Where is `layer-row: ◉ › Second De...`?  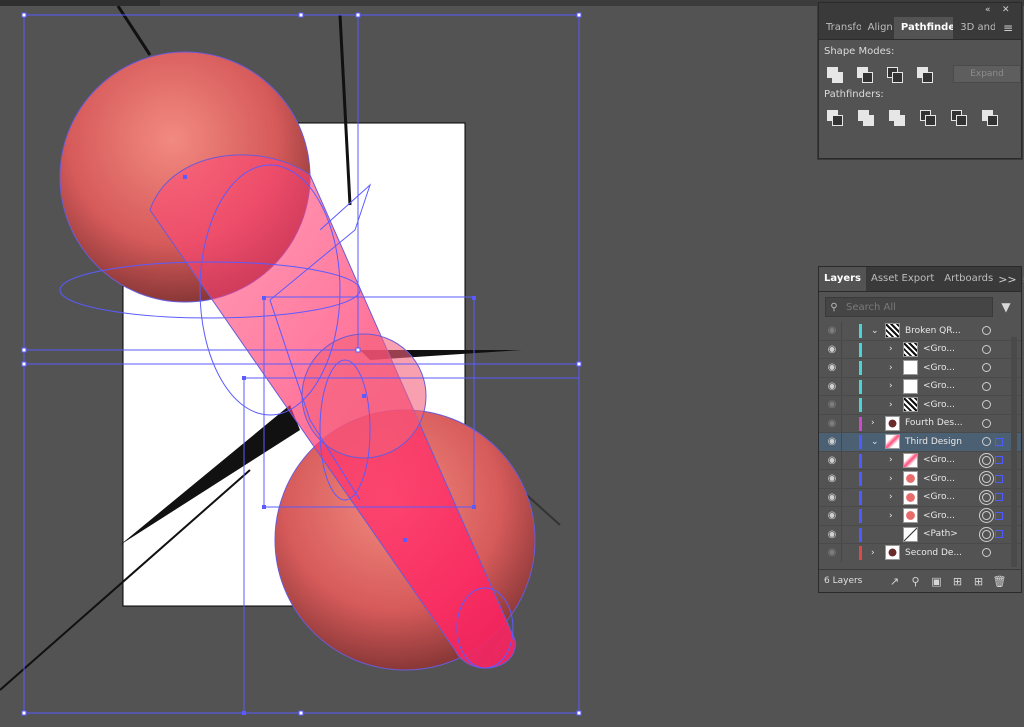 layer-row: ◉ › Second De... is located at coordinates (920, 553).